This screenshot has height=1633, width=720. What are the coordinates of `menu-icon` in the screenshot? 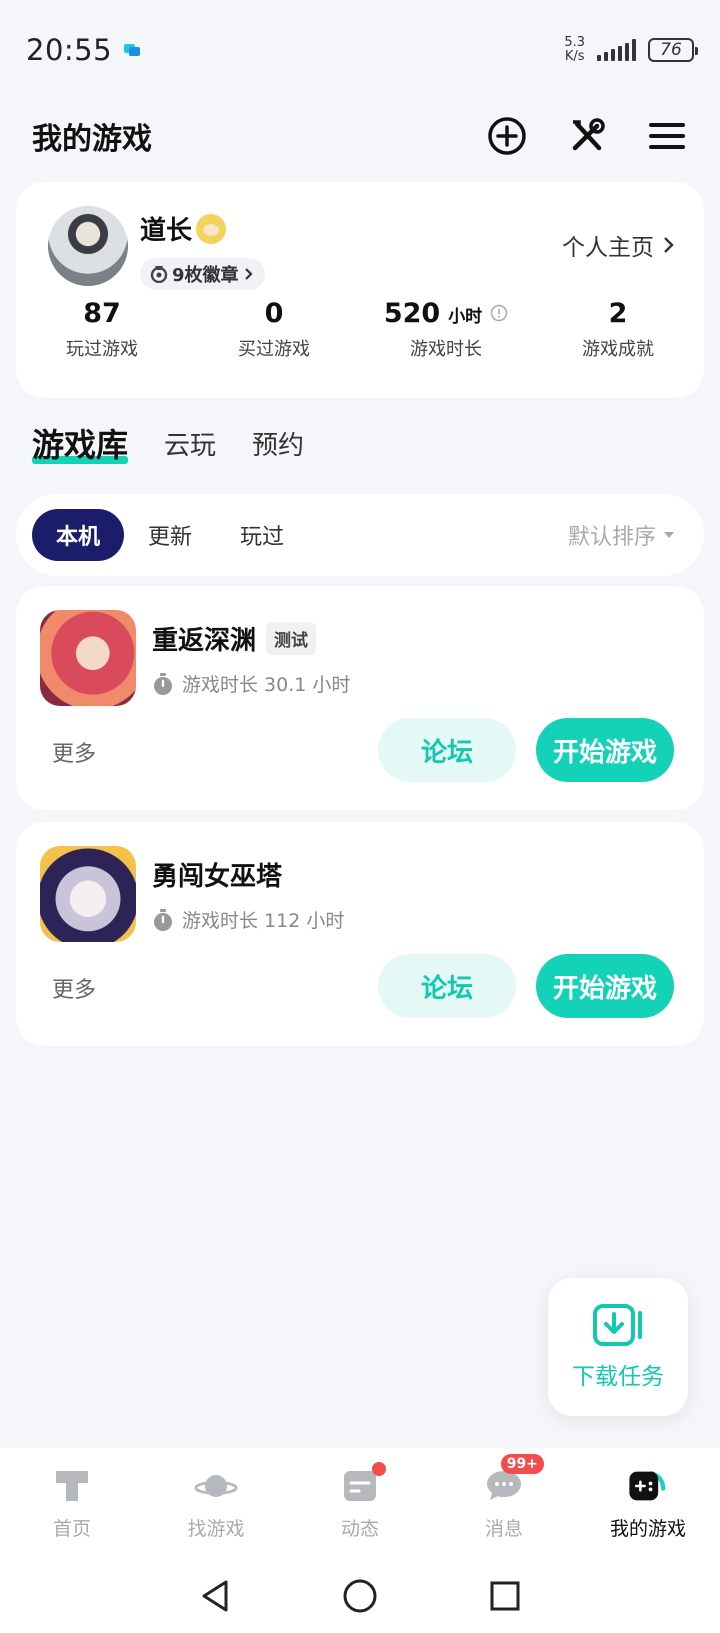 It's located at (667, 136).